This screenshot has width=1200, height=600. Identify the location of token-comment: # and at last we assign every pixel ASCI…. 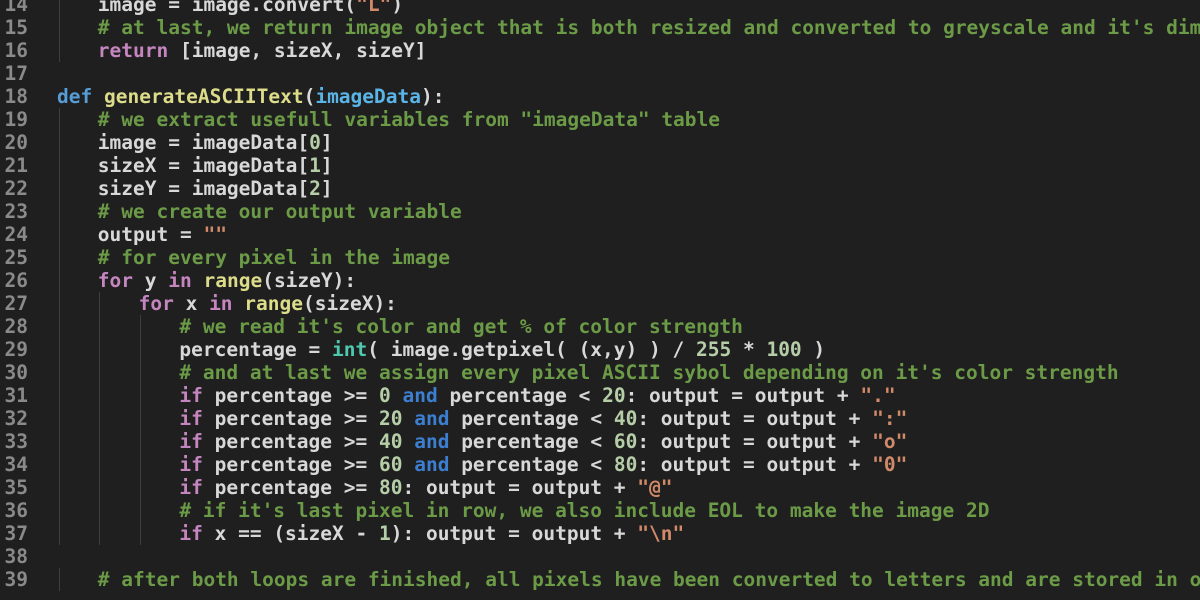
(649, 372).